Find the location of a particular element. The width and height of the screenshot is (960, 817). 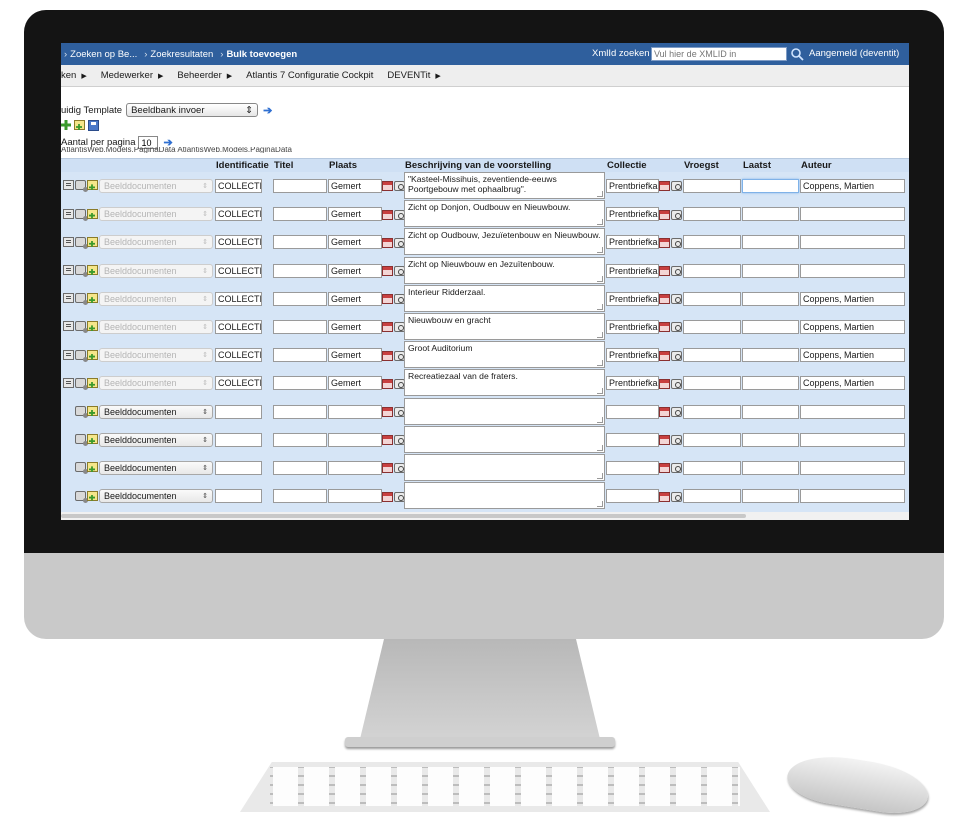

plaats-field is located at coordinates (355, 411).